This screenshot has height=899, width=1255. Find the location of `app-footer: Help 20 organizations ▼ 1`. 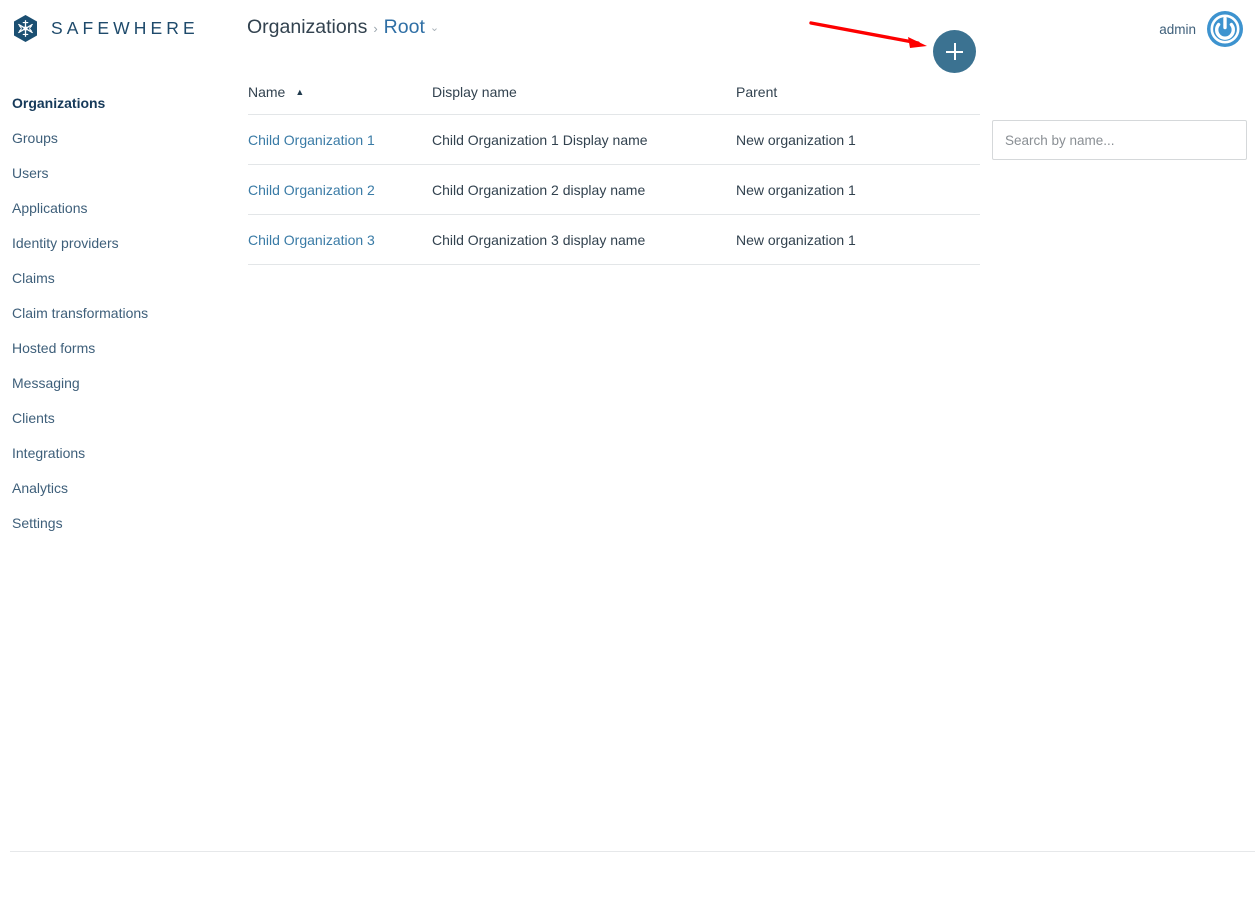

app-footer: Help 20 organizations ▼ 1 is located at coordinates (627, 875).